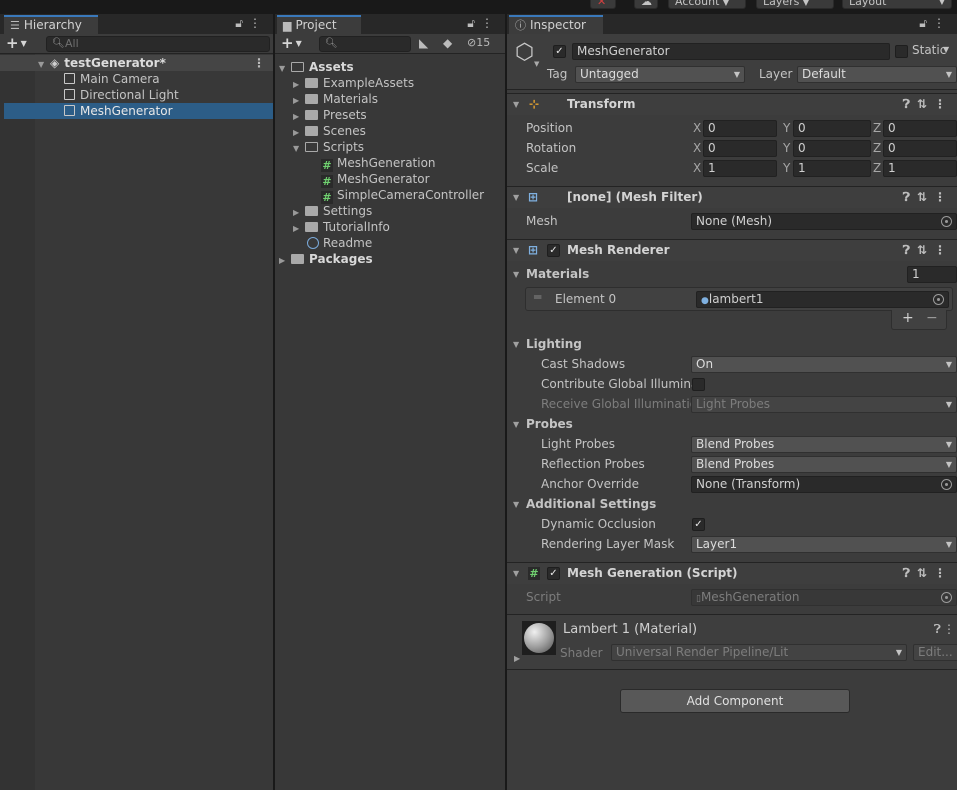  What do you see at coordinates (946, 49) in the screenshot?
I see `chevron-down-icon: ▼` at bounding box center [946, 49].